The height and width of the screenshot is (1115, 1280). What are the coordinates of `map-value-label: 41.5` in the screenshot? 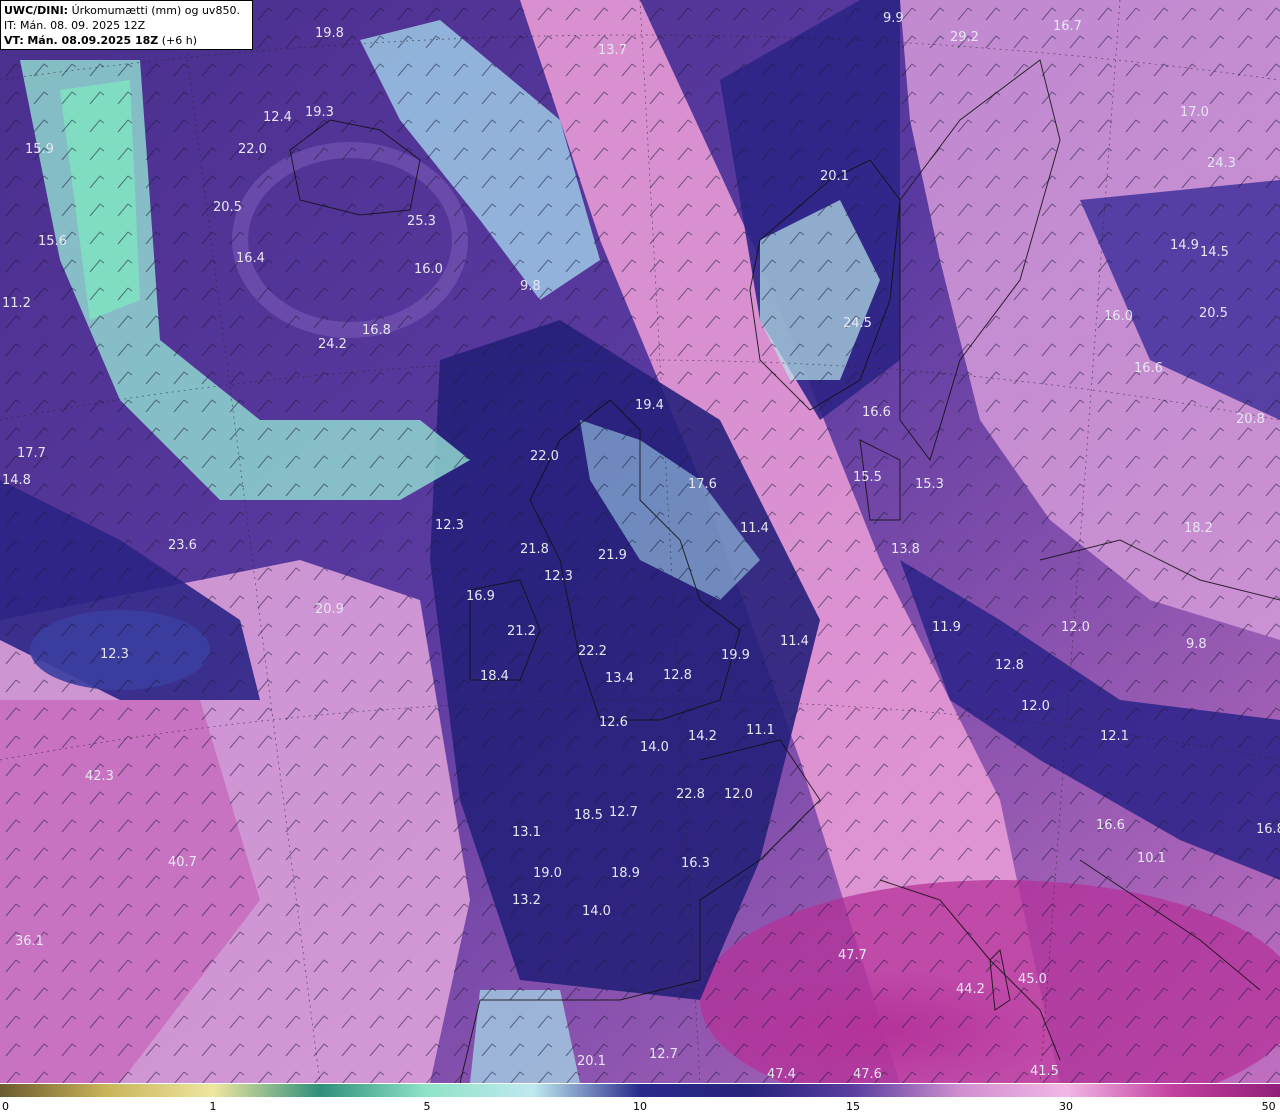 It's located at (1044, 1071).